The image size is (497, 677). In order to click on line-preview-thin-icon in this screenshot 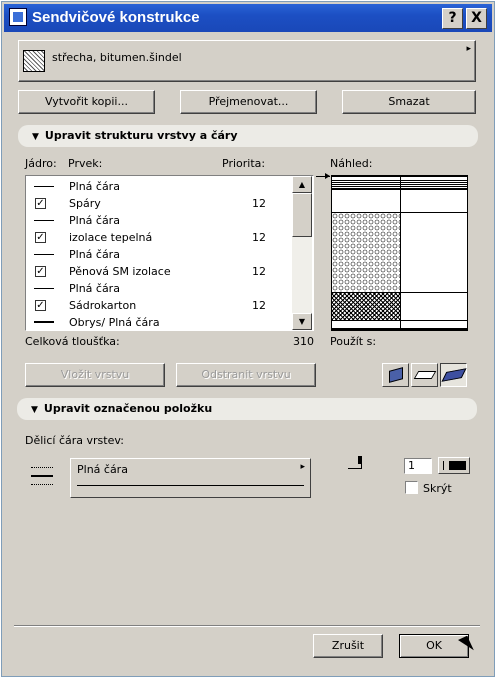, I will do `click(42, 468)`.